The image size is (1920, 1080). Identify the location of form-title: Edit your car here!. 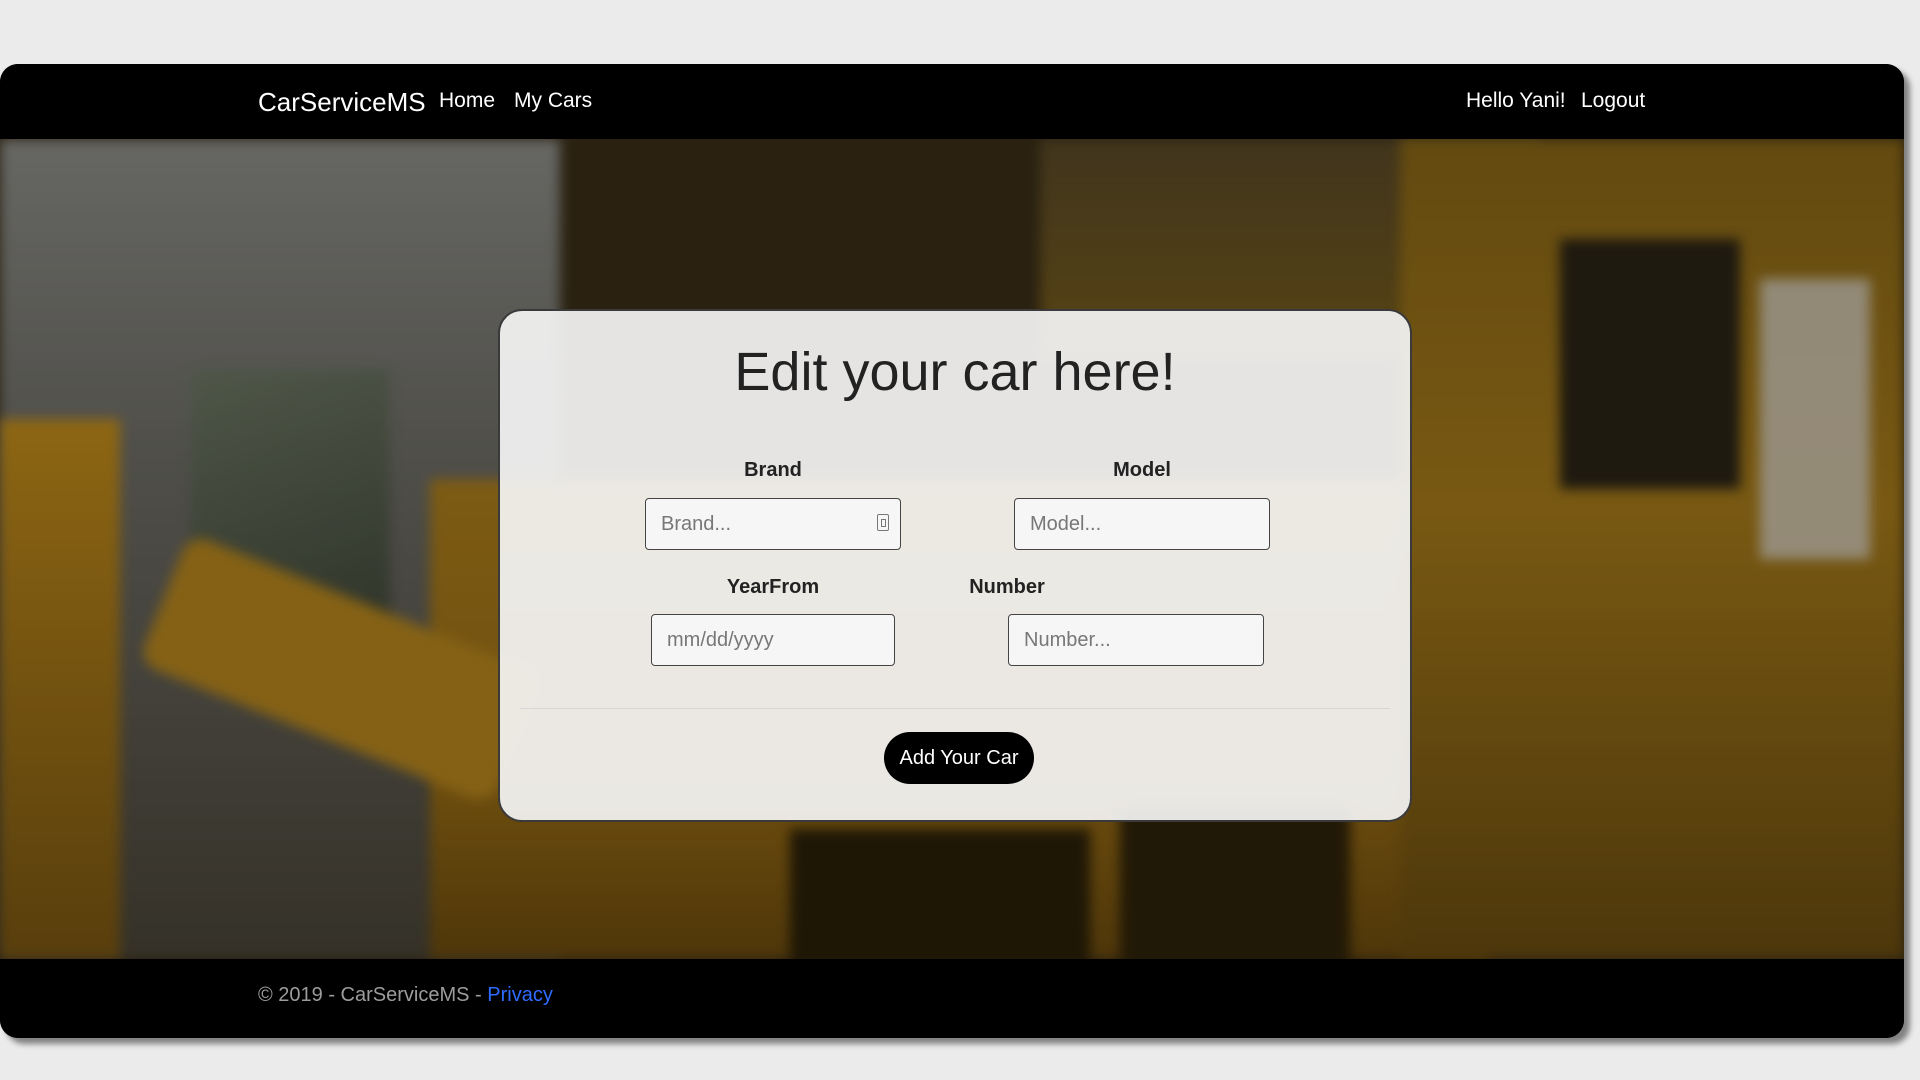
(955, 372).